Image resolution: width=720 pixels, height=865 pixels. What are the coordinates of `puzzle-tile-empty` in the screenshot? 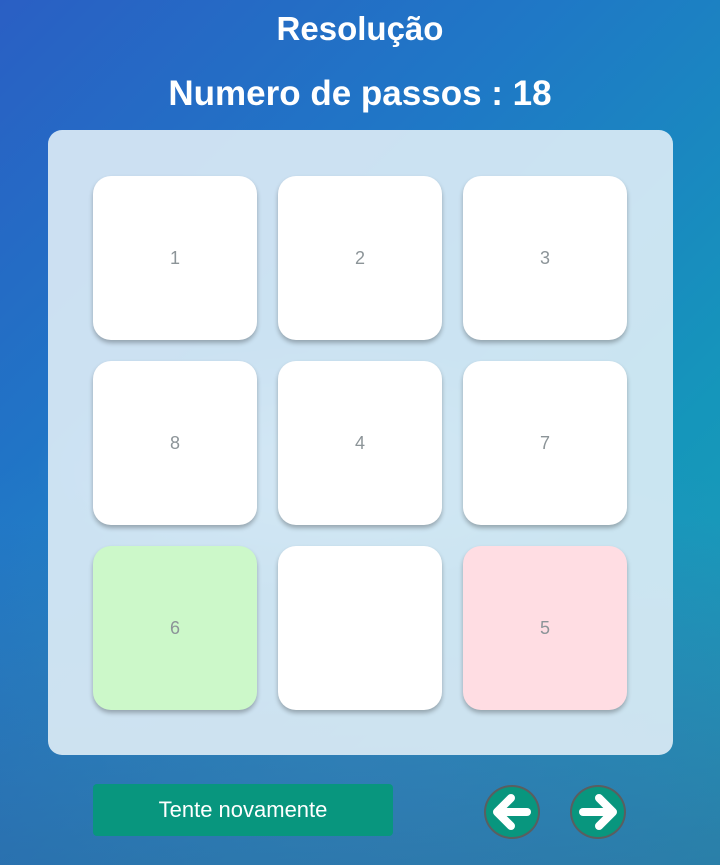 It's located at (360, 628).